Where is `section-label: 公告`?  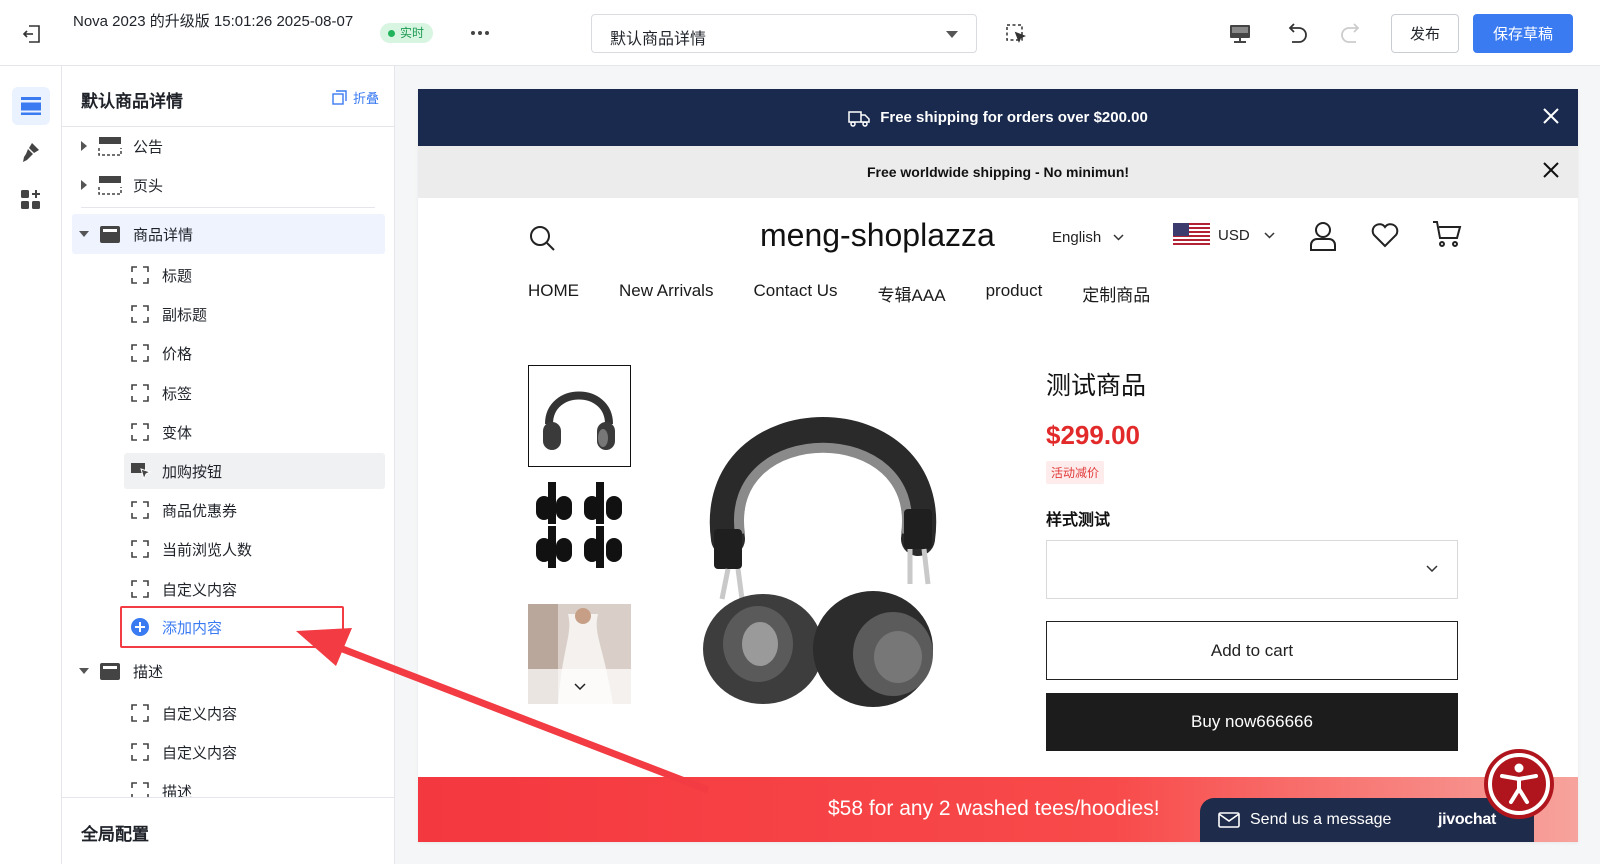 section-label: 公告 is located at coordinates (148, 147).